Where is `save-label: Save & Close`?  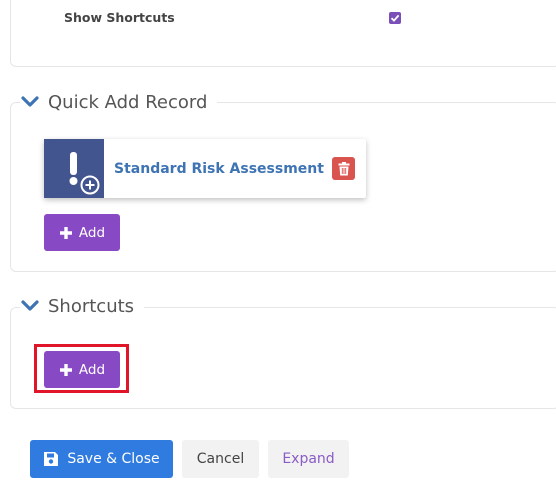
save-label: Save & Close is located at coordinates (113, 459).